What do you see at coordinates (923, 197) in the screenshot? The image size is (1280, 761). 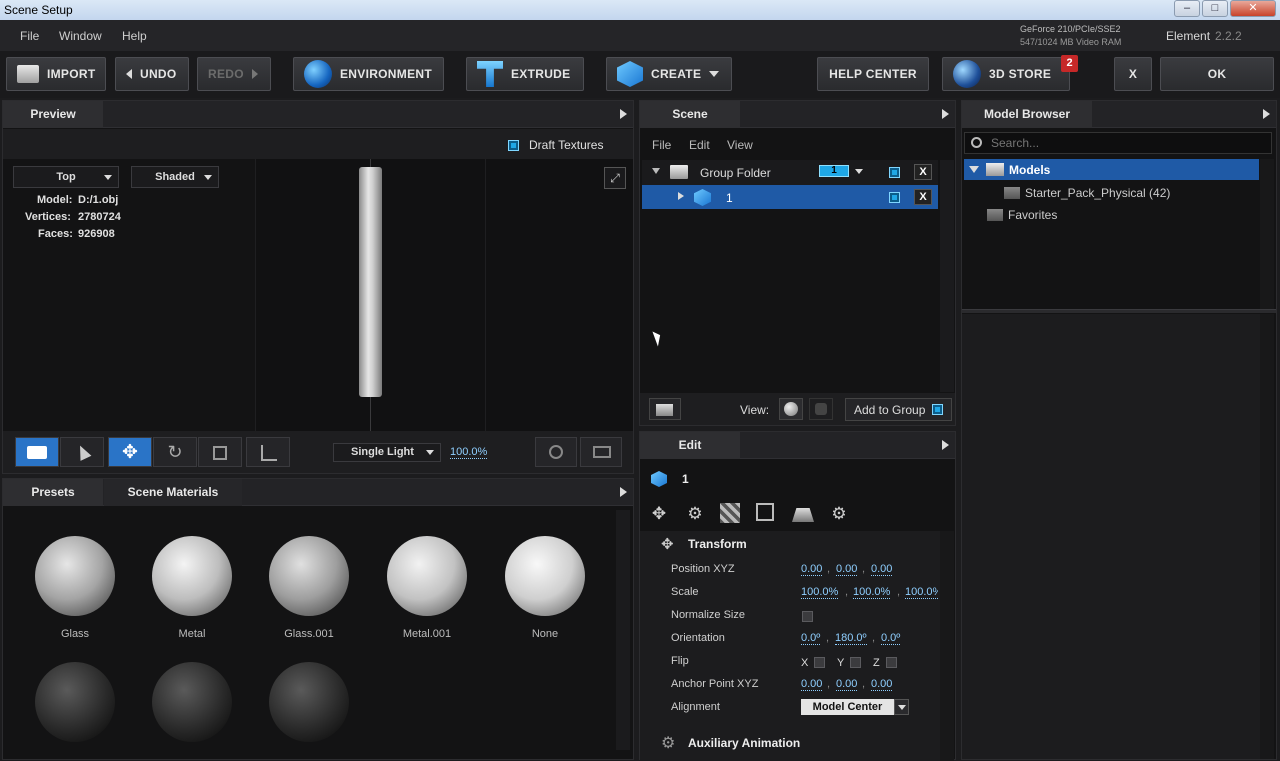 I see `delete-item-button: X` at bounding box center [923, 197].